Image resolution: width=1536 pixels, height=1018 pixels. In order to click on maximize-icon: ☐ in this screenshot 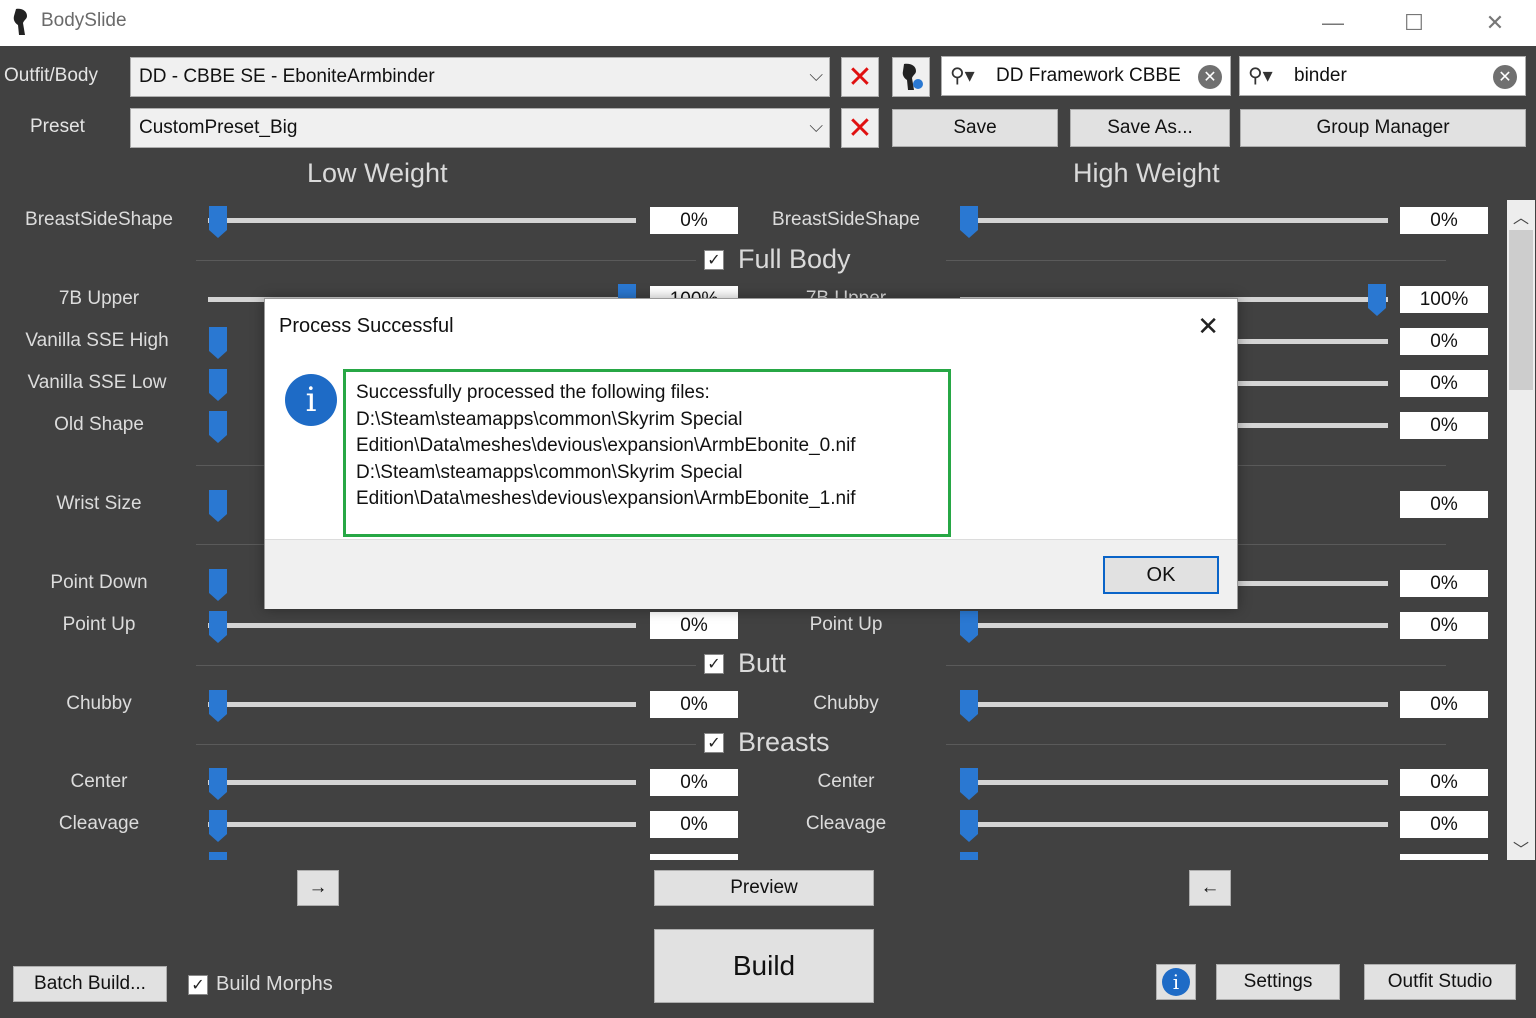, I will do `click(1414, 23)`.